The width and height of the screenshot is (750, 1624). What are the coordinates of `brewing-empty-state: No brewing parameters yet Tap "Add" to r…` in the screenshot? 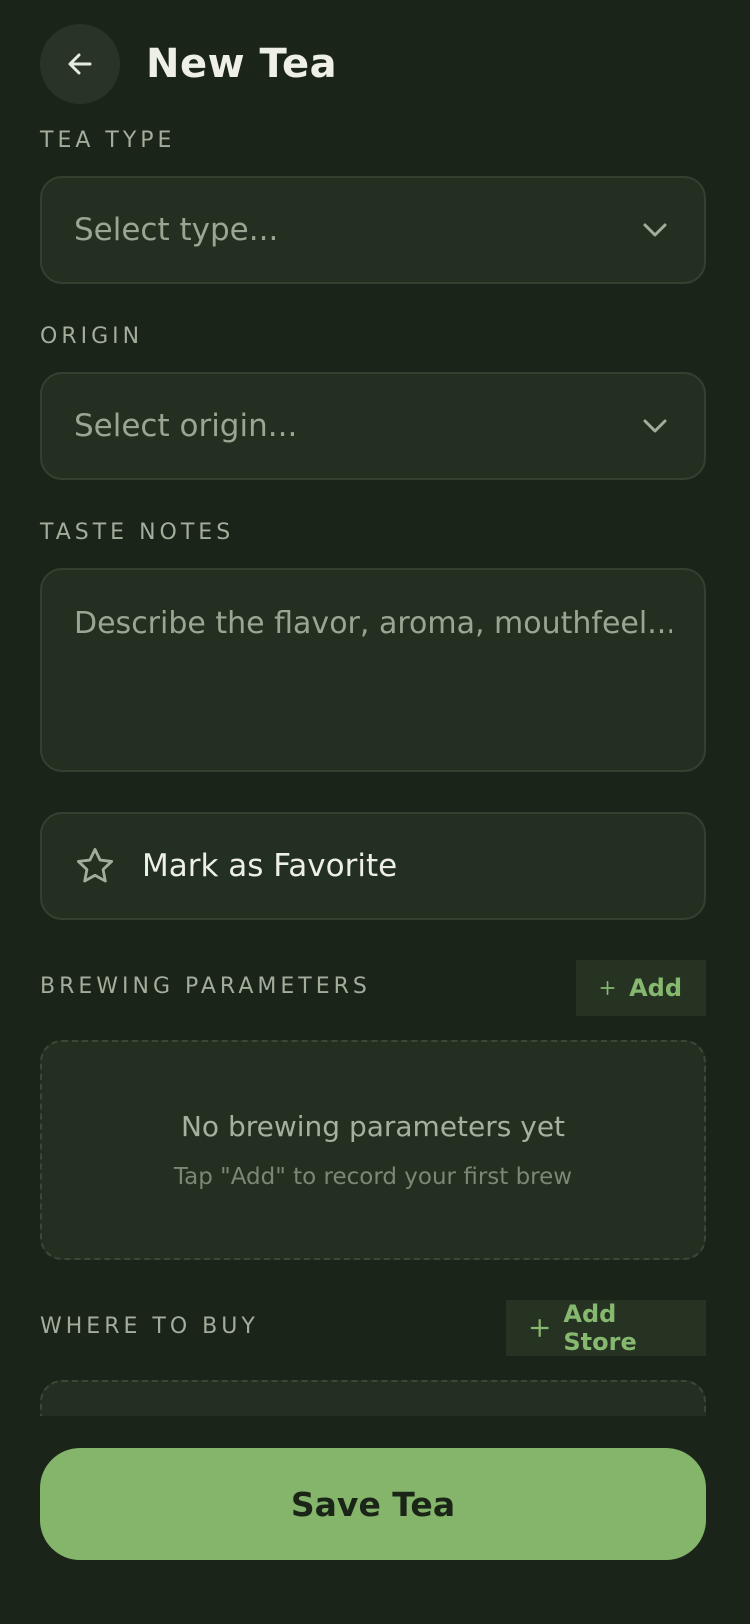 It's located at (373, 1150).